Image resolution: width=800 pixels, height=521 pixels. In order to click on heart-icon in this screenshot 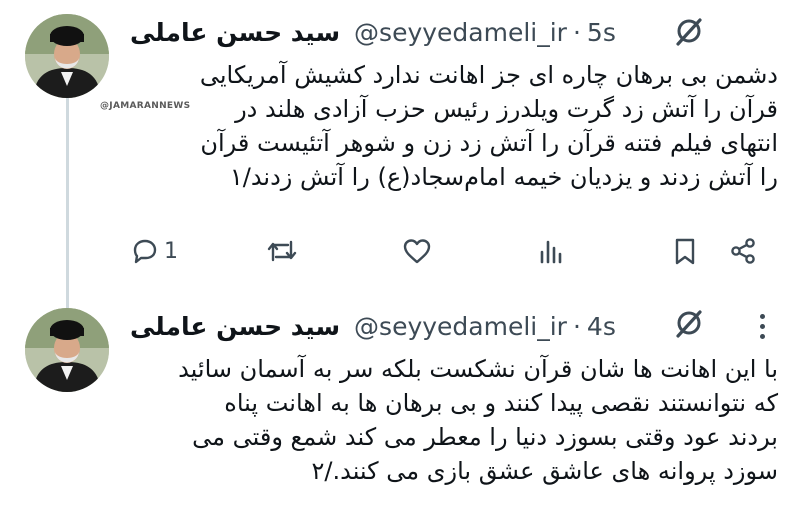, I will do `click(417, 251)`.